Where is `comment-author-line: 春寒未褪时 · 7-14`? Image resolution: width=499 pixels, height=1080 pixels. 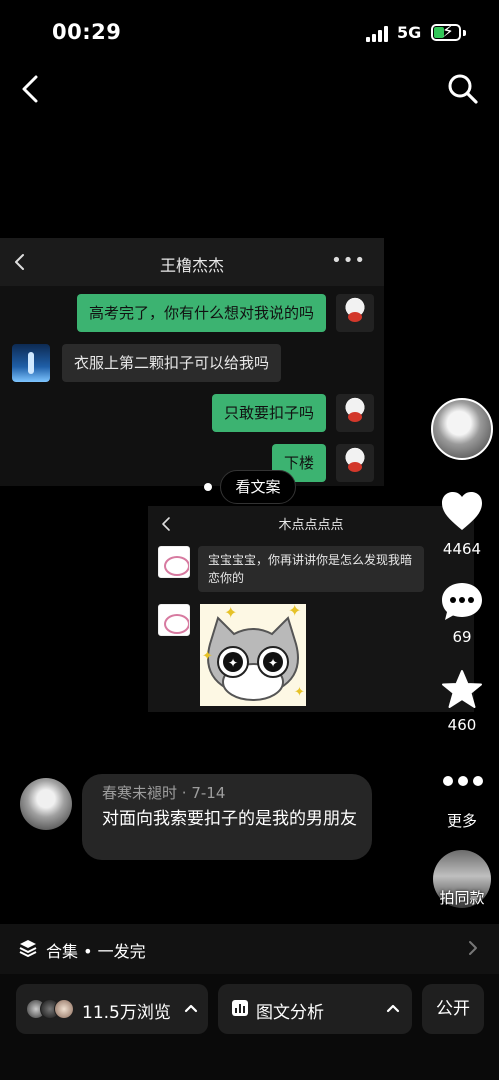
comment-author-line: 春寒未褪时 · 7-14 is located at coordinates (163, 792).